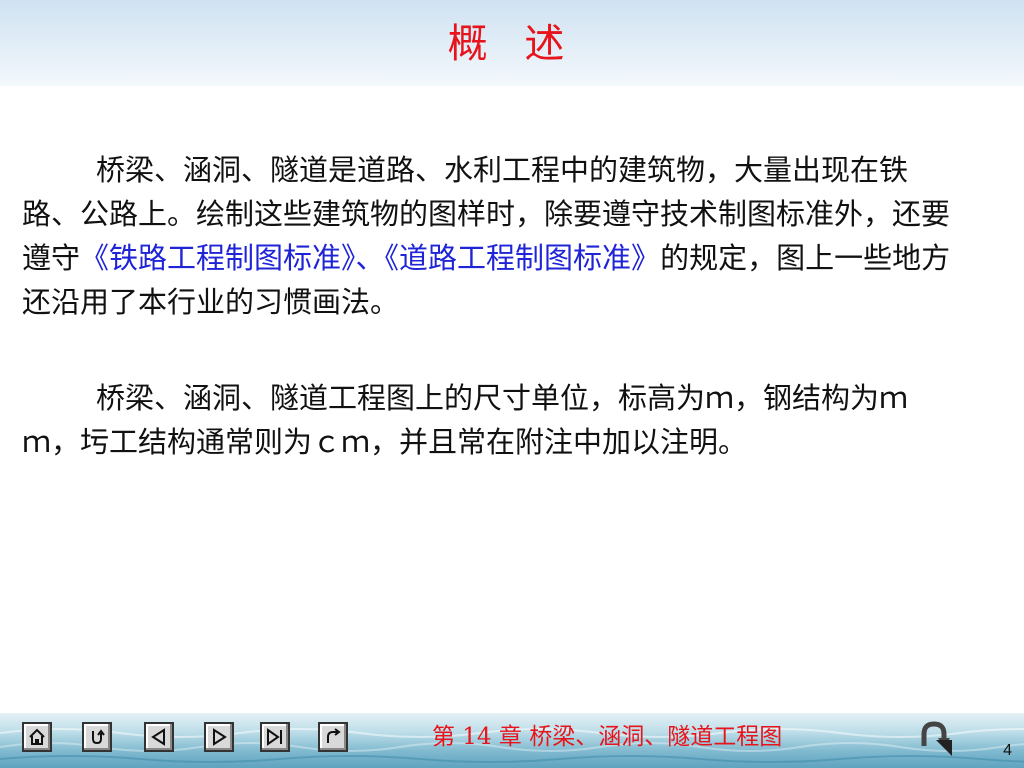 This screenshot has height=768, width=1024. I want to click on previous-slide-button, so click(159, 737).